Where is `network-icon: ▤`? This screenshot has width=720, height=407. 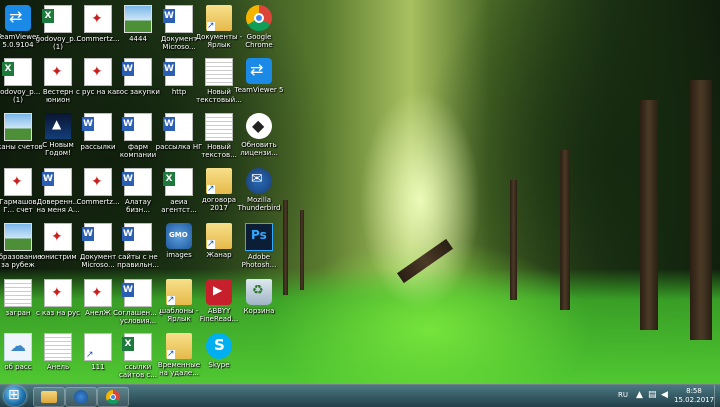
network-icon: ▤ is located at coordinates (652, 395).